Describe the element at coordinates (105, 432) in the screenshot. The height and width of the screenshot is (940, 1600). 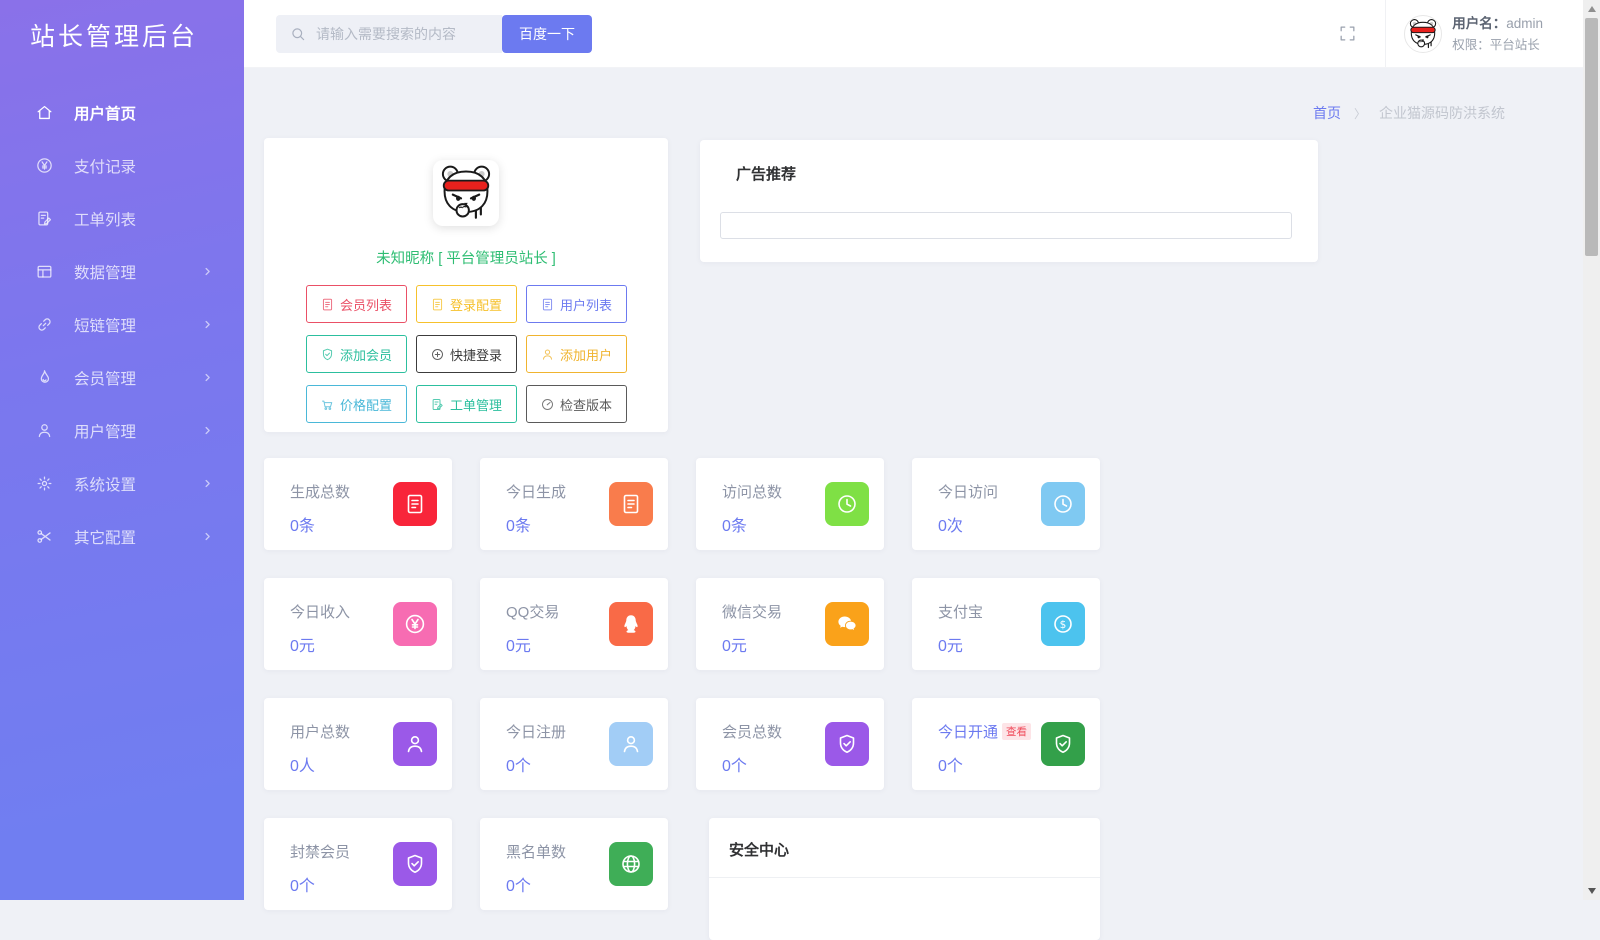
I see `sidebar-item-label: 用户管理` at that location.